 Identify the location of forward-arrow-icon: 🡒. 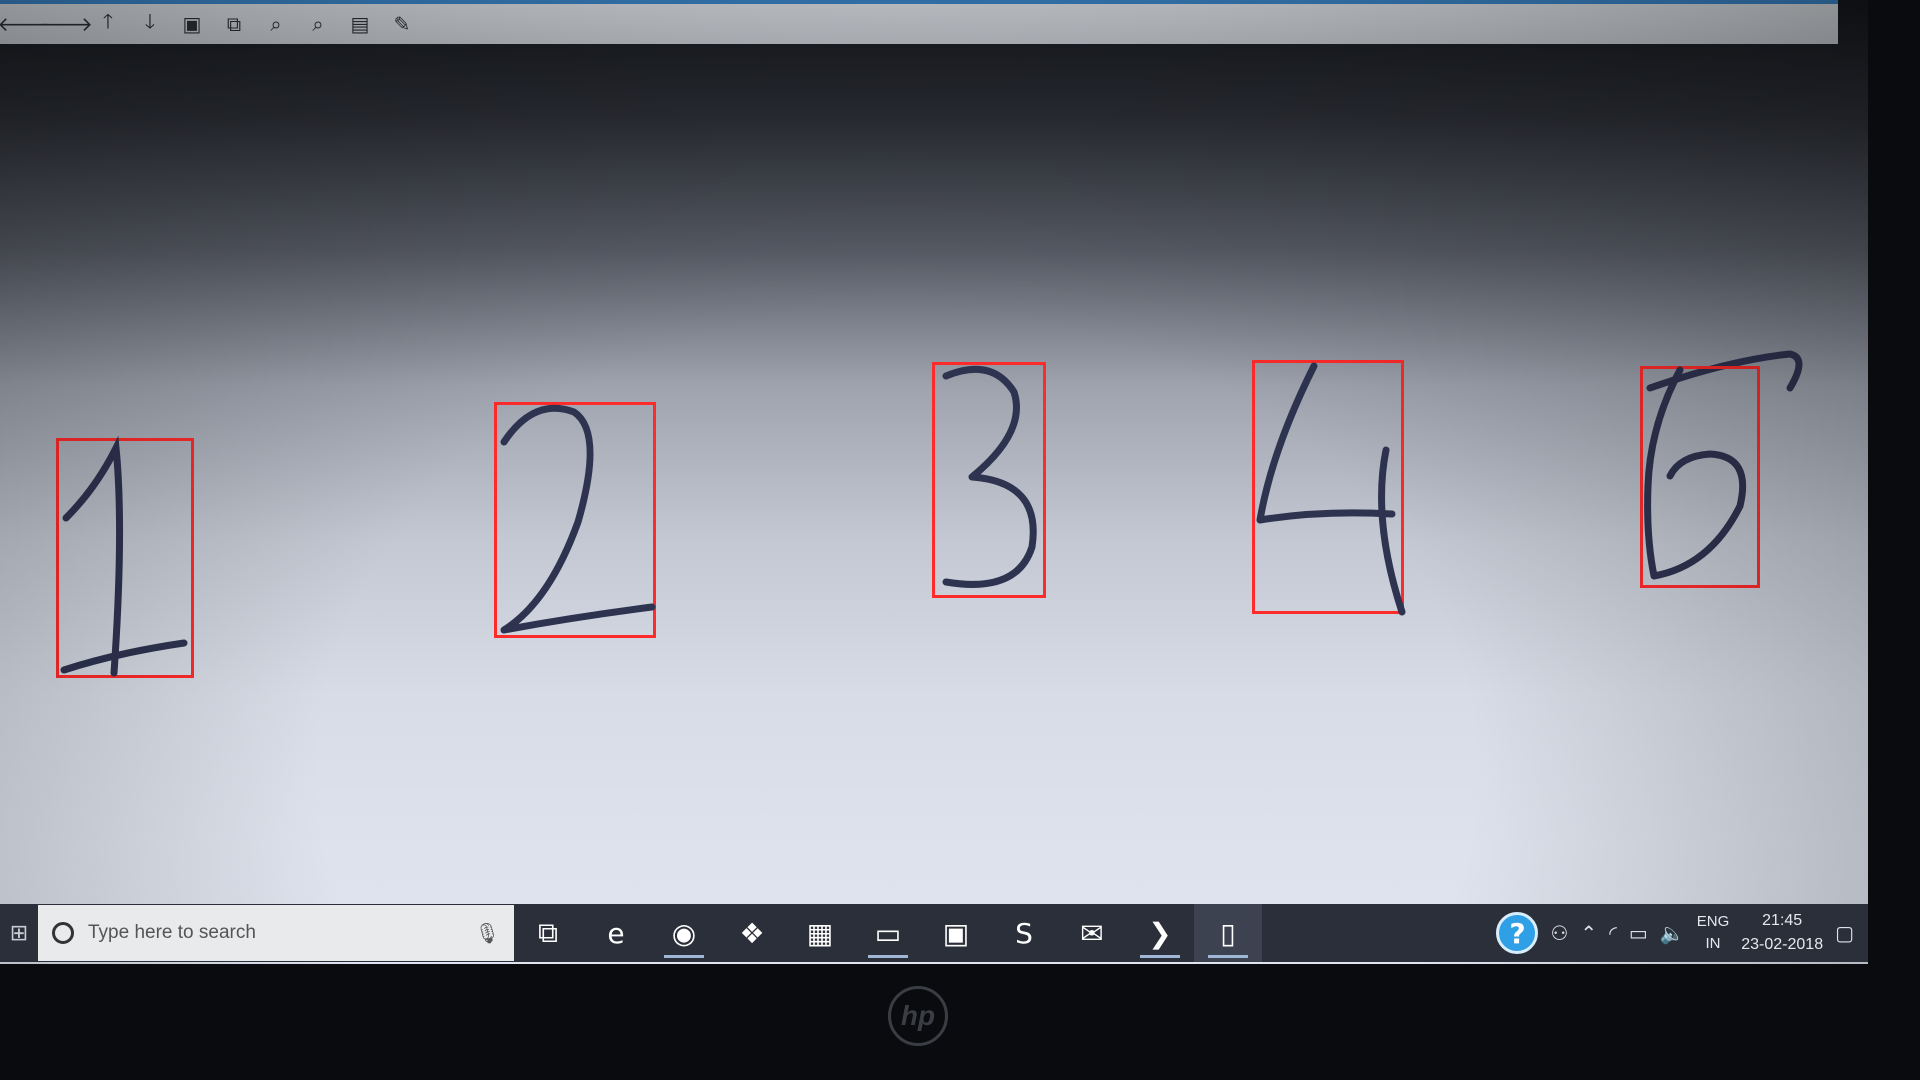
(66, 24).